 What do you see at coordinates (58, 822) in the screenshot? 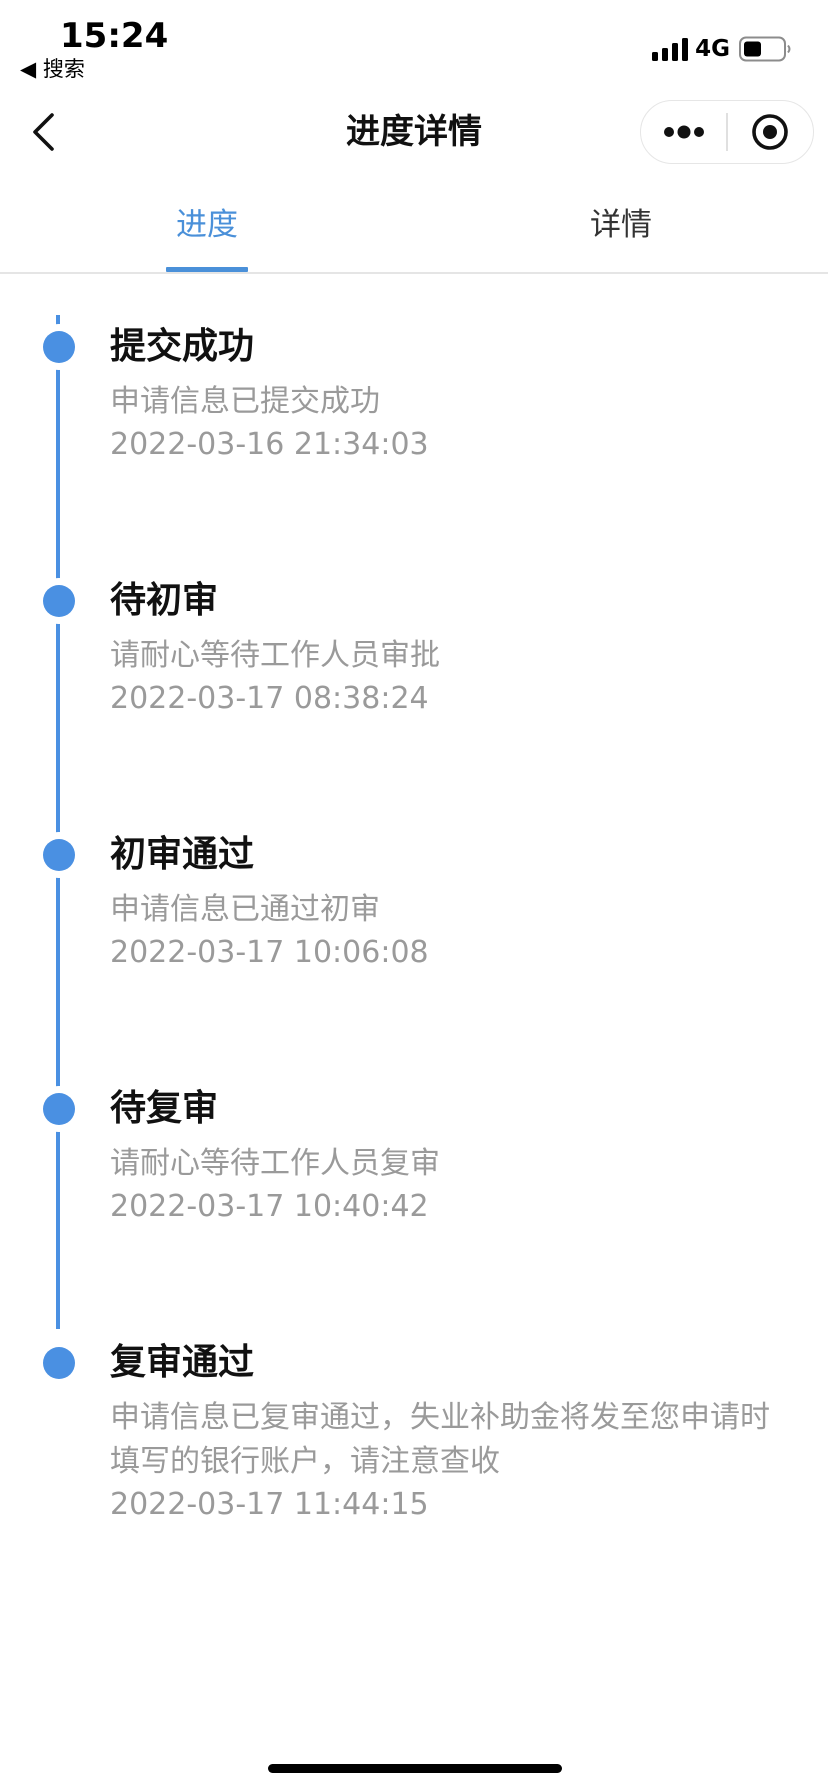
I see `timeline-line` at bounding box center [58, 822].